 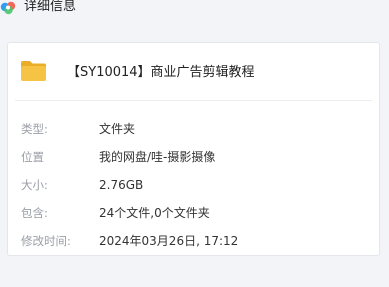 I want to click on detail-value: 2024年03月26日, 17:12, so click(x=169, y=241).